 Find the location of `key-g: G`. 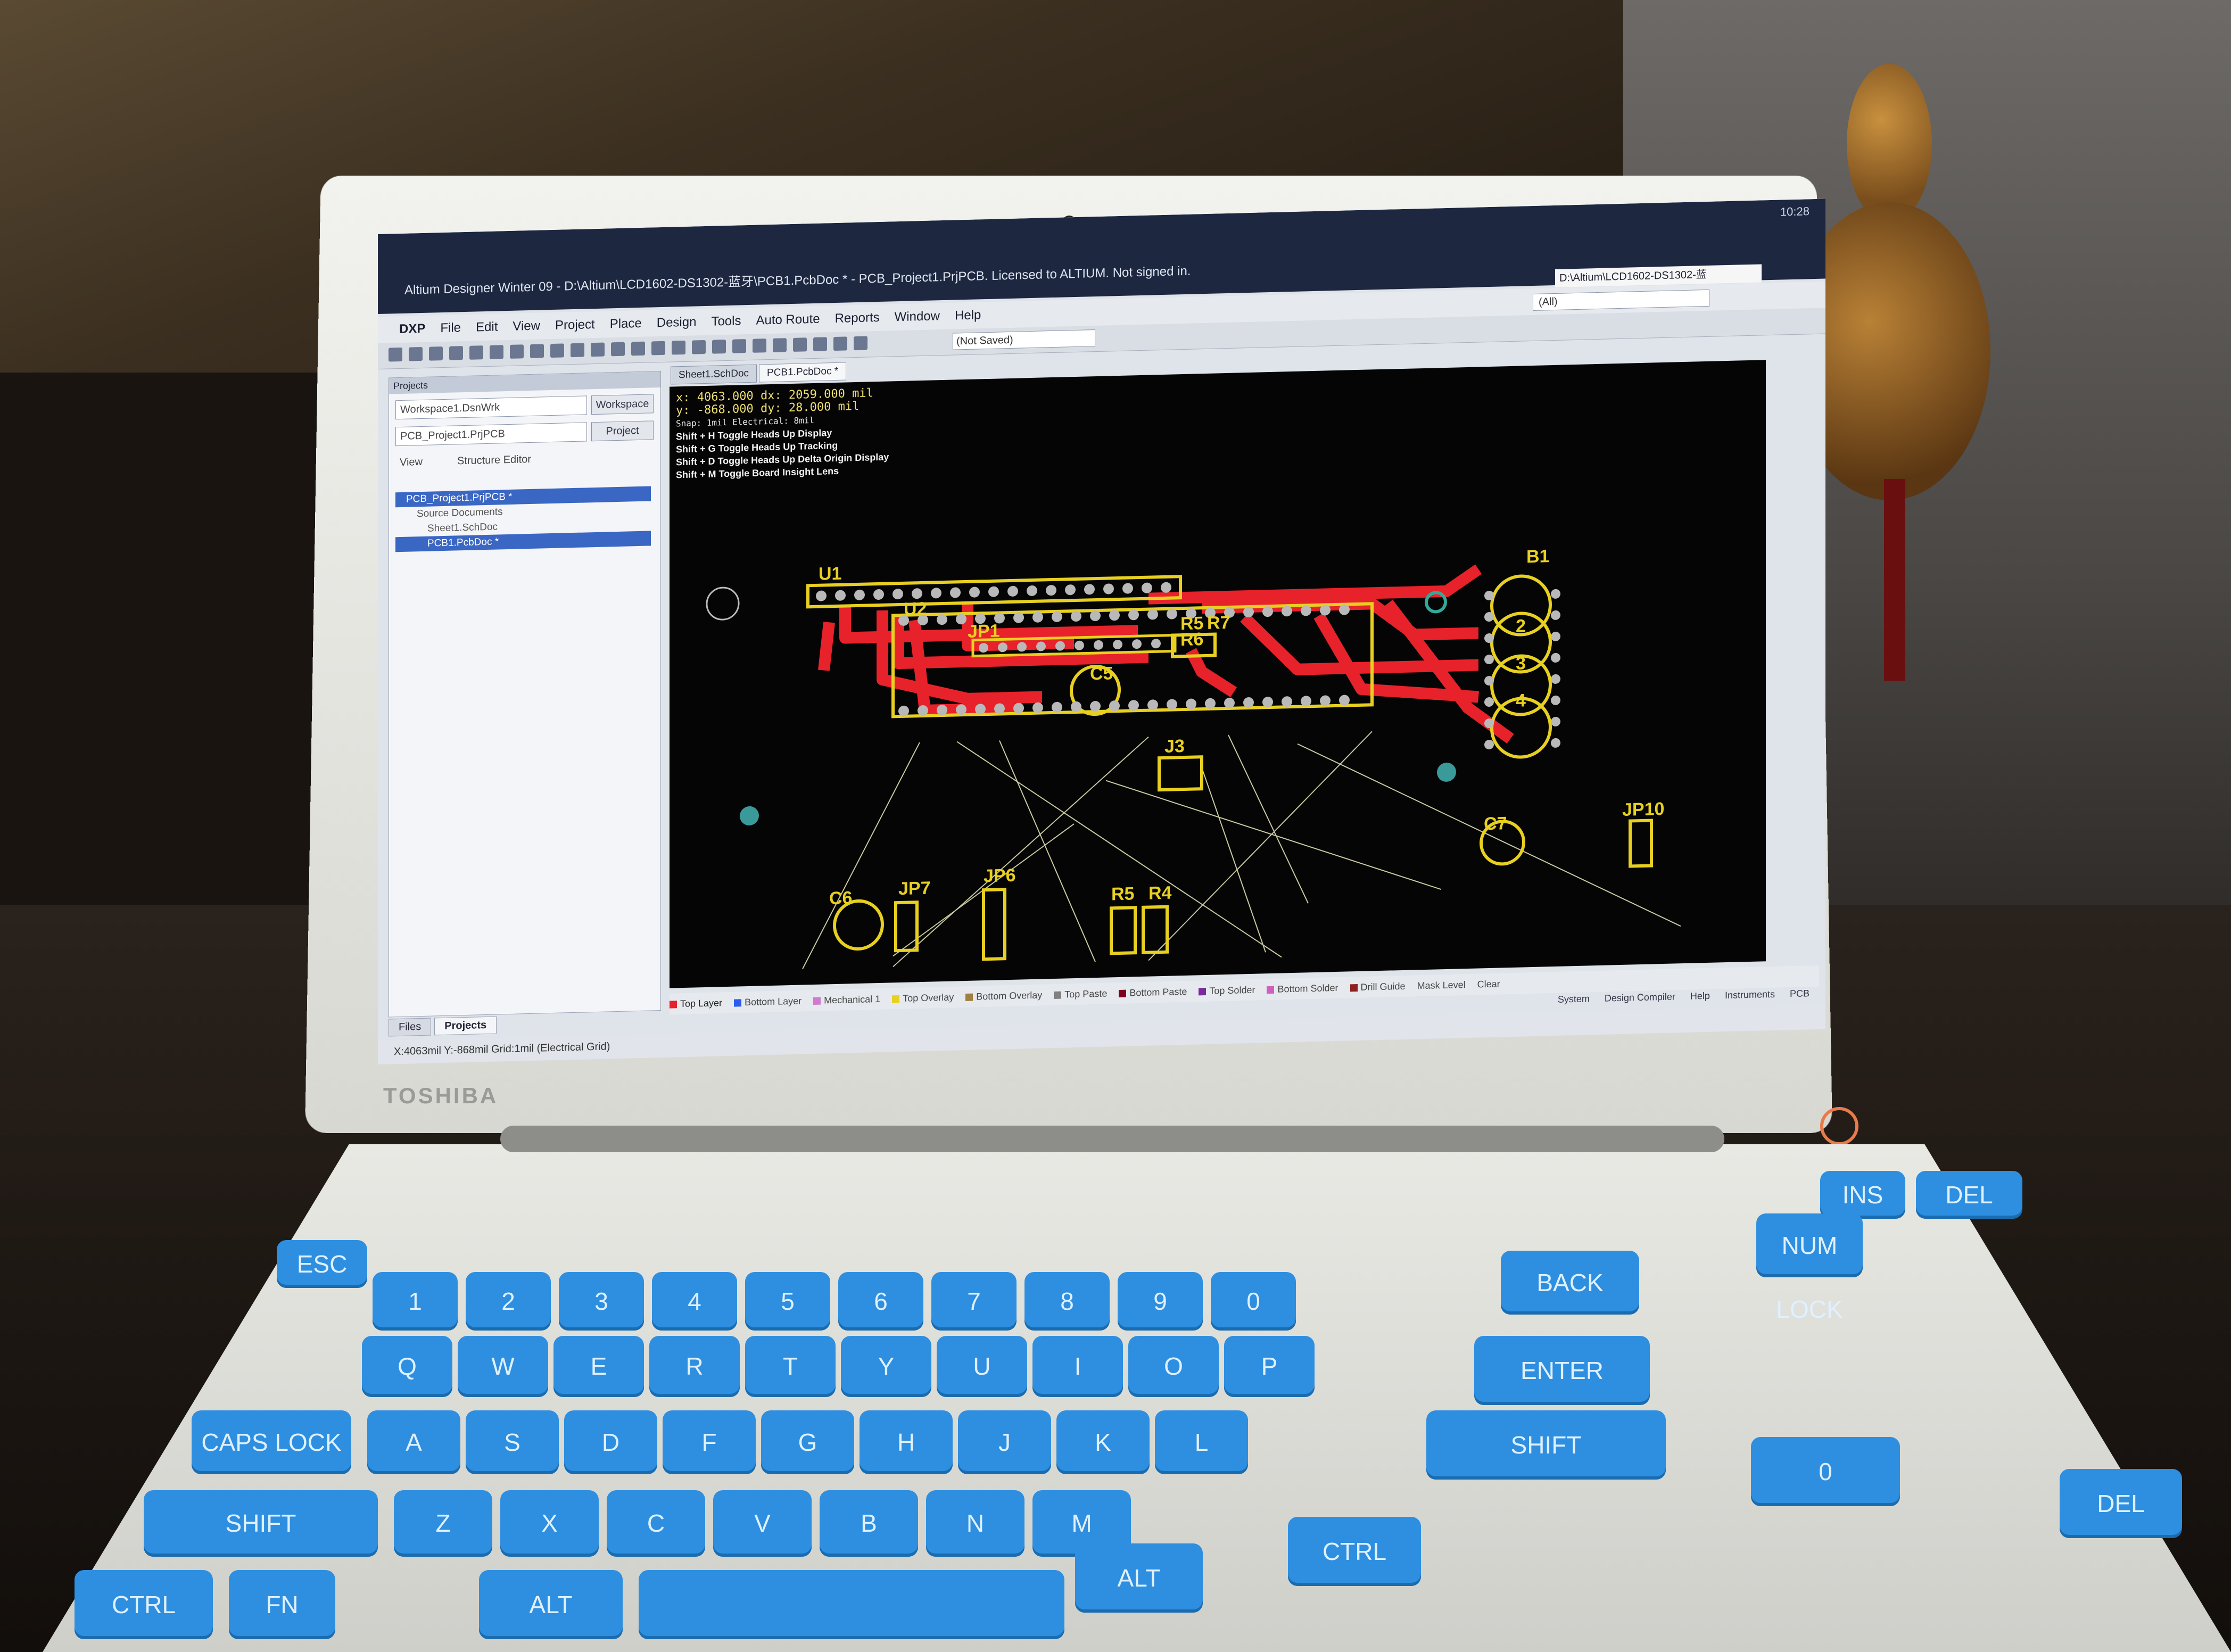

key-g: G is located at coordinates (808, 1442).